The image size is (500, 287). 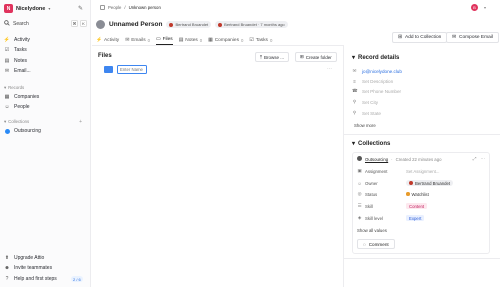 I want to click on owner-chip: Bertrand Bruandet, so click(x=189, y=24).